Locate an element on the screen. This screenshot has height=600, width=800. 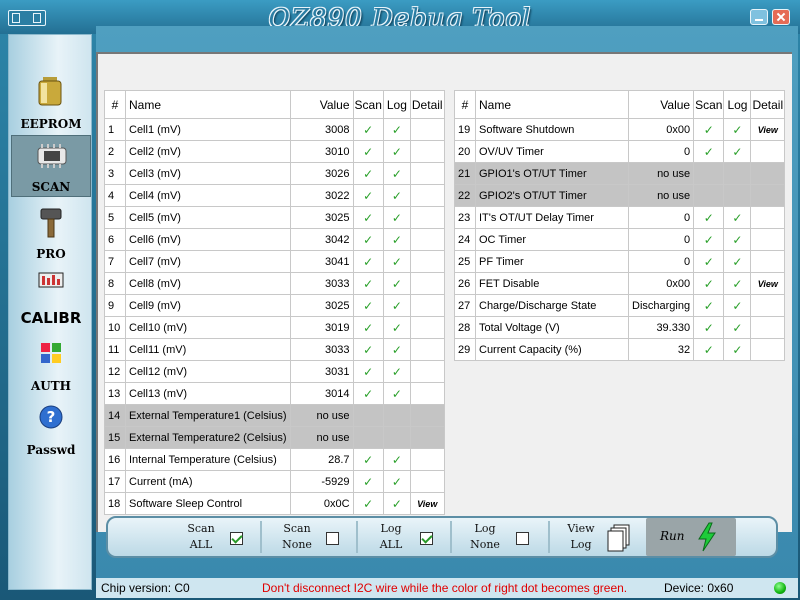
scan-none-button: Scan None is located at coordinates (309, 537).